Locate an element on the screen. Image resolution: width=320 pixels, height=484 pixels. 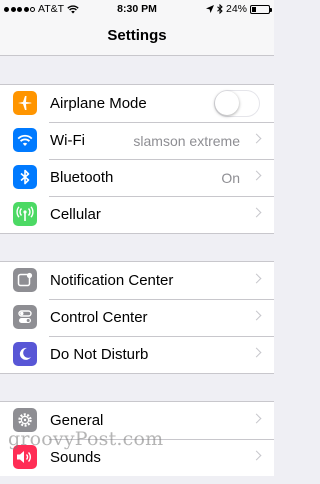
location-arrow-icon is located at coordinates (209, 9).